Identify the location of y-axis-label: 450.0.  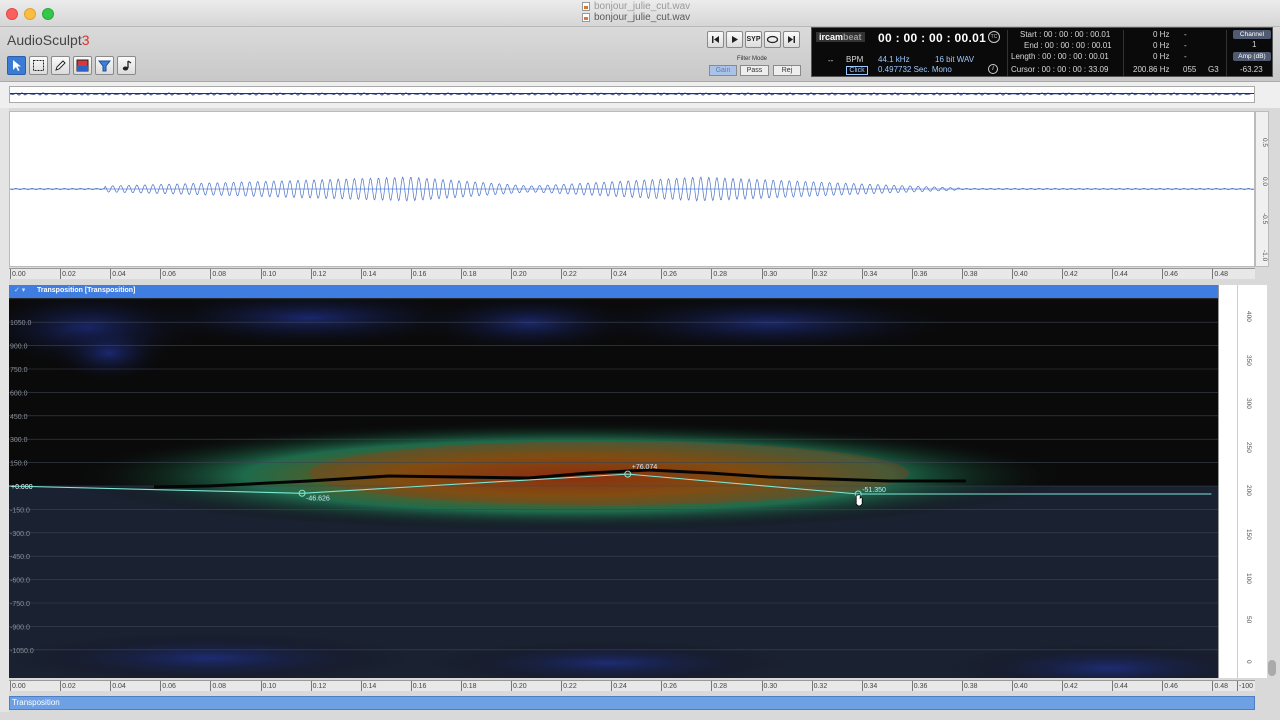
(19, 417).